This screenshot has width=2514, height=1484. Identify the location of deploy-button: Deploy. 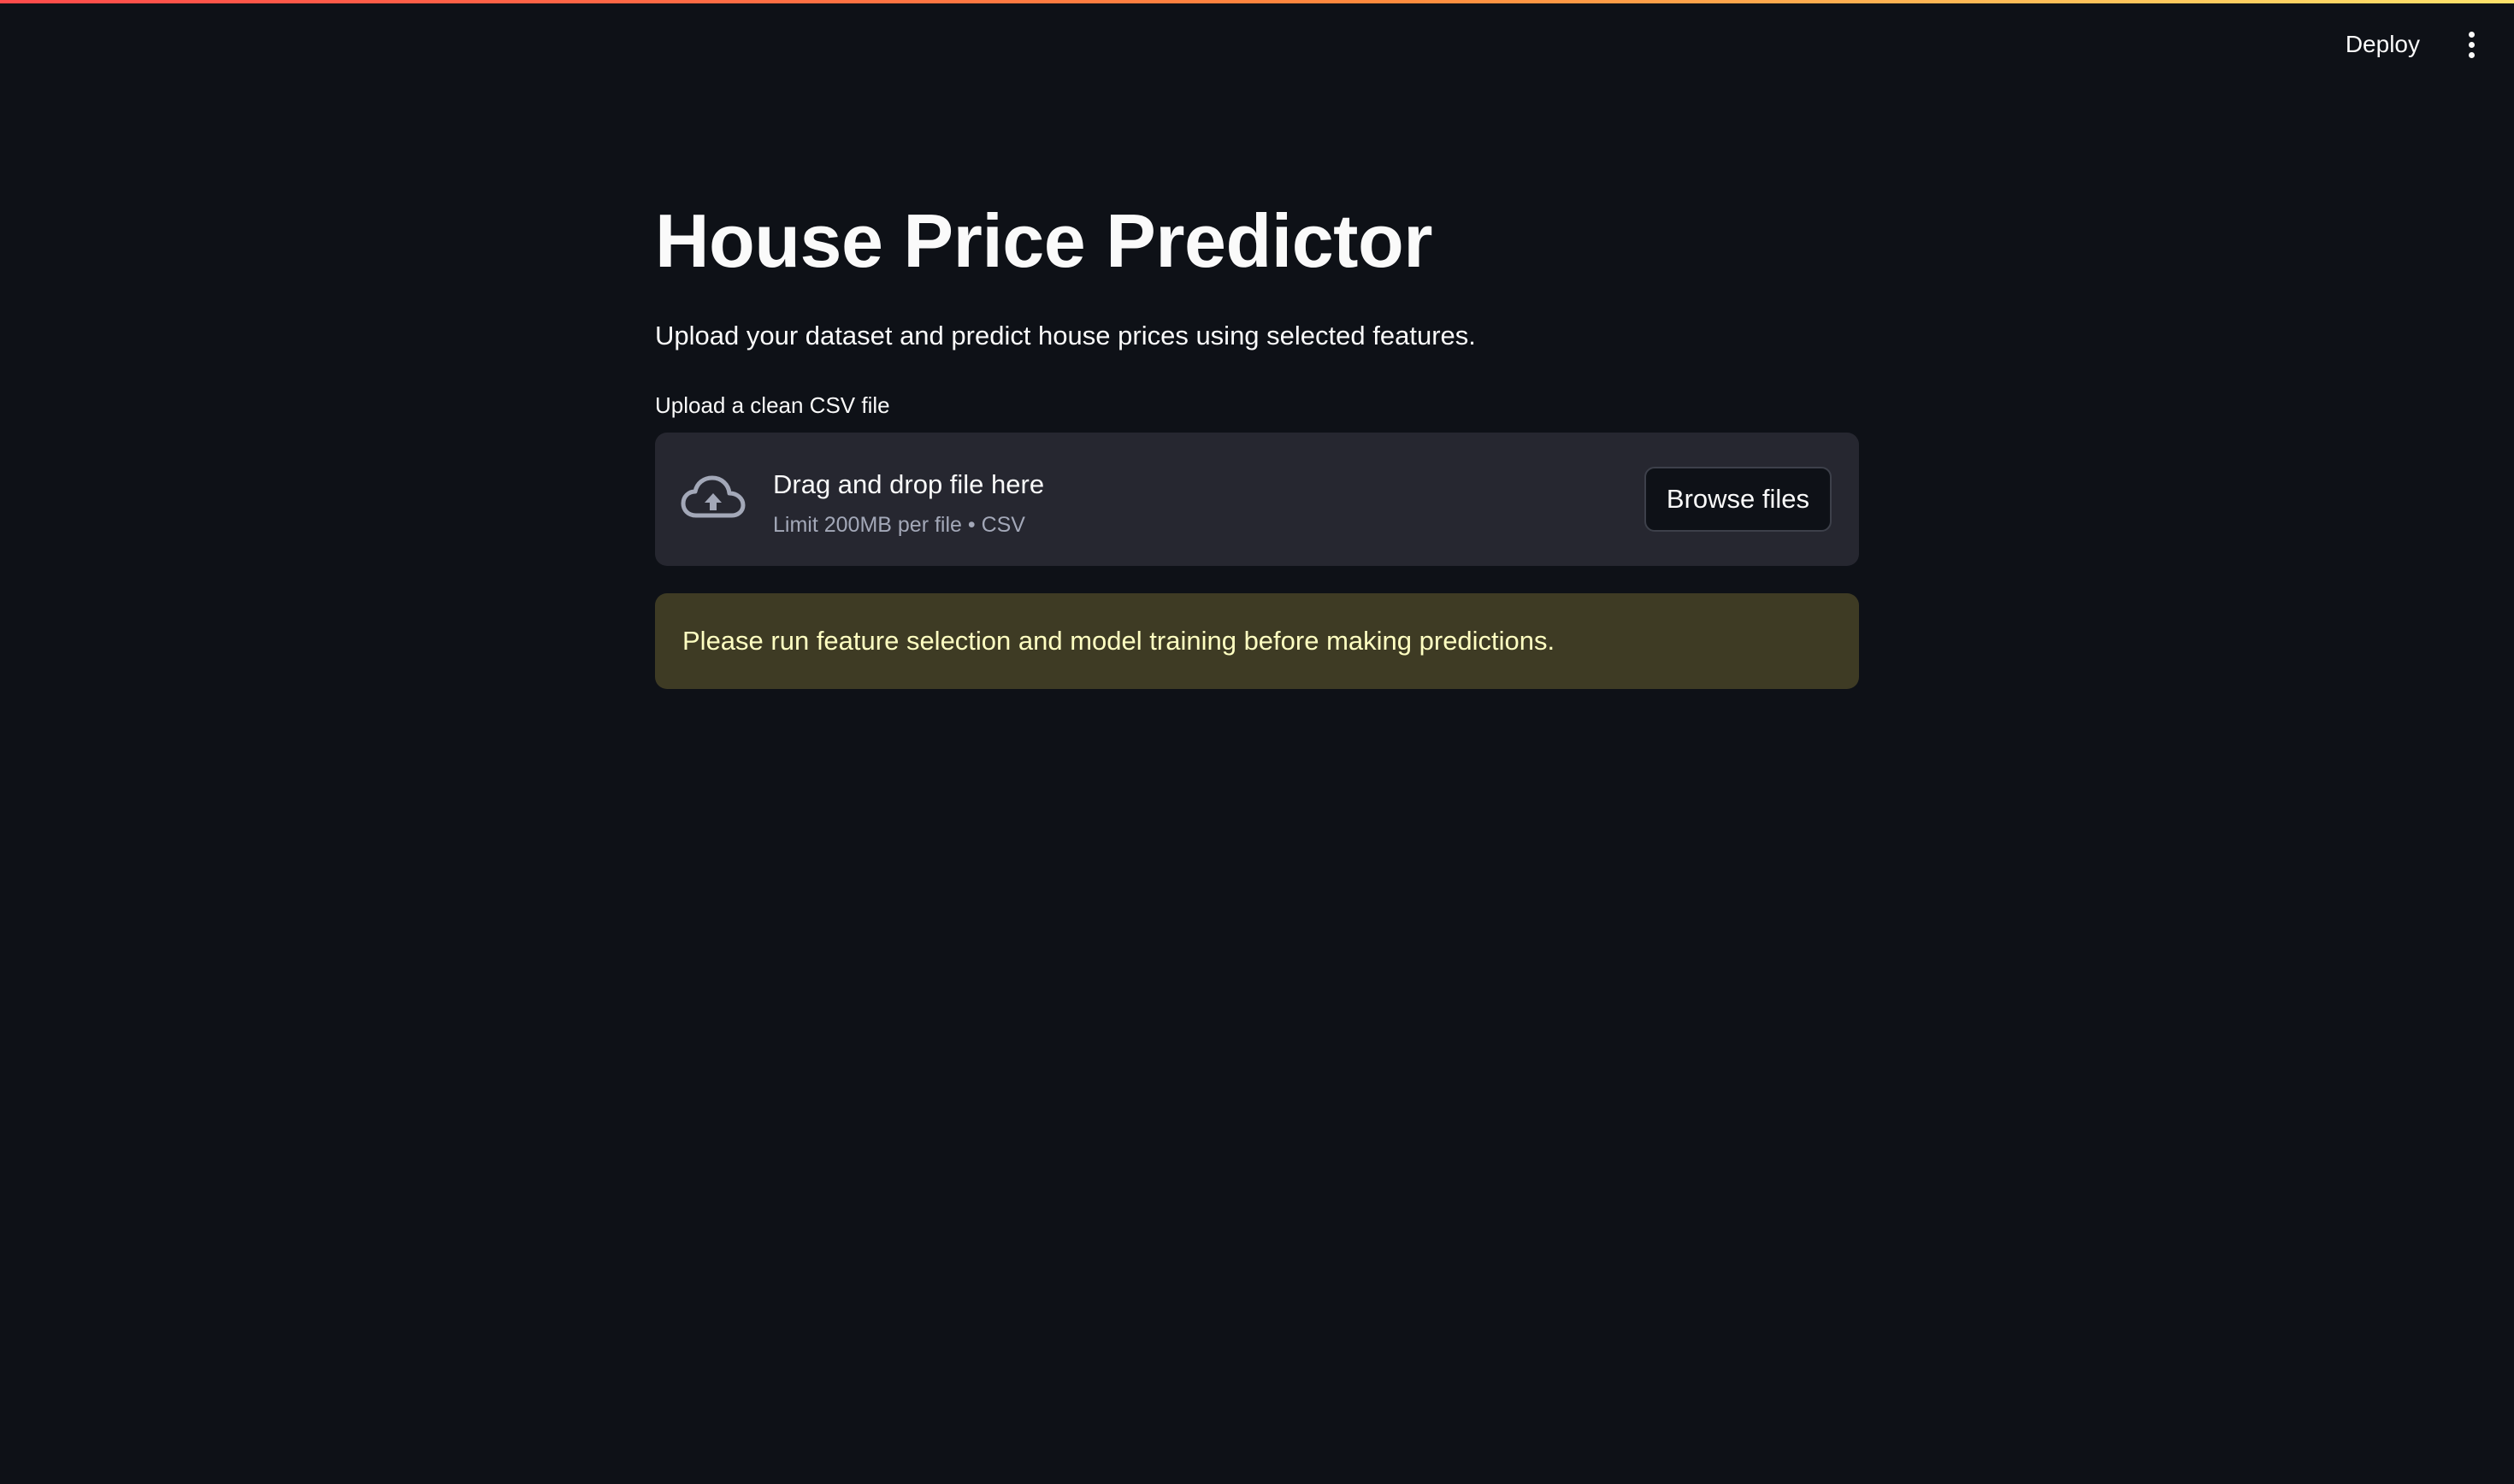
(2383, 44).